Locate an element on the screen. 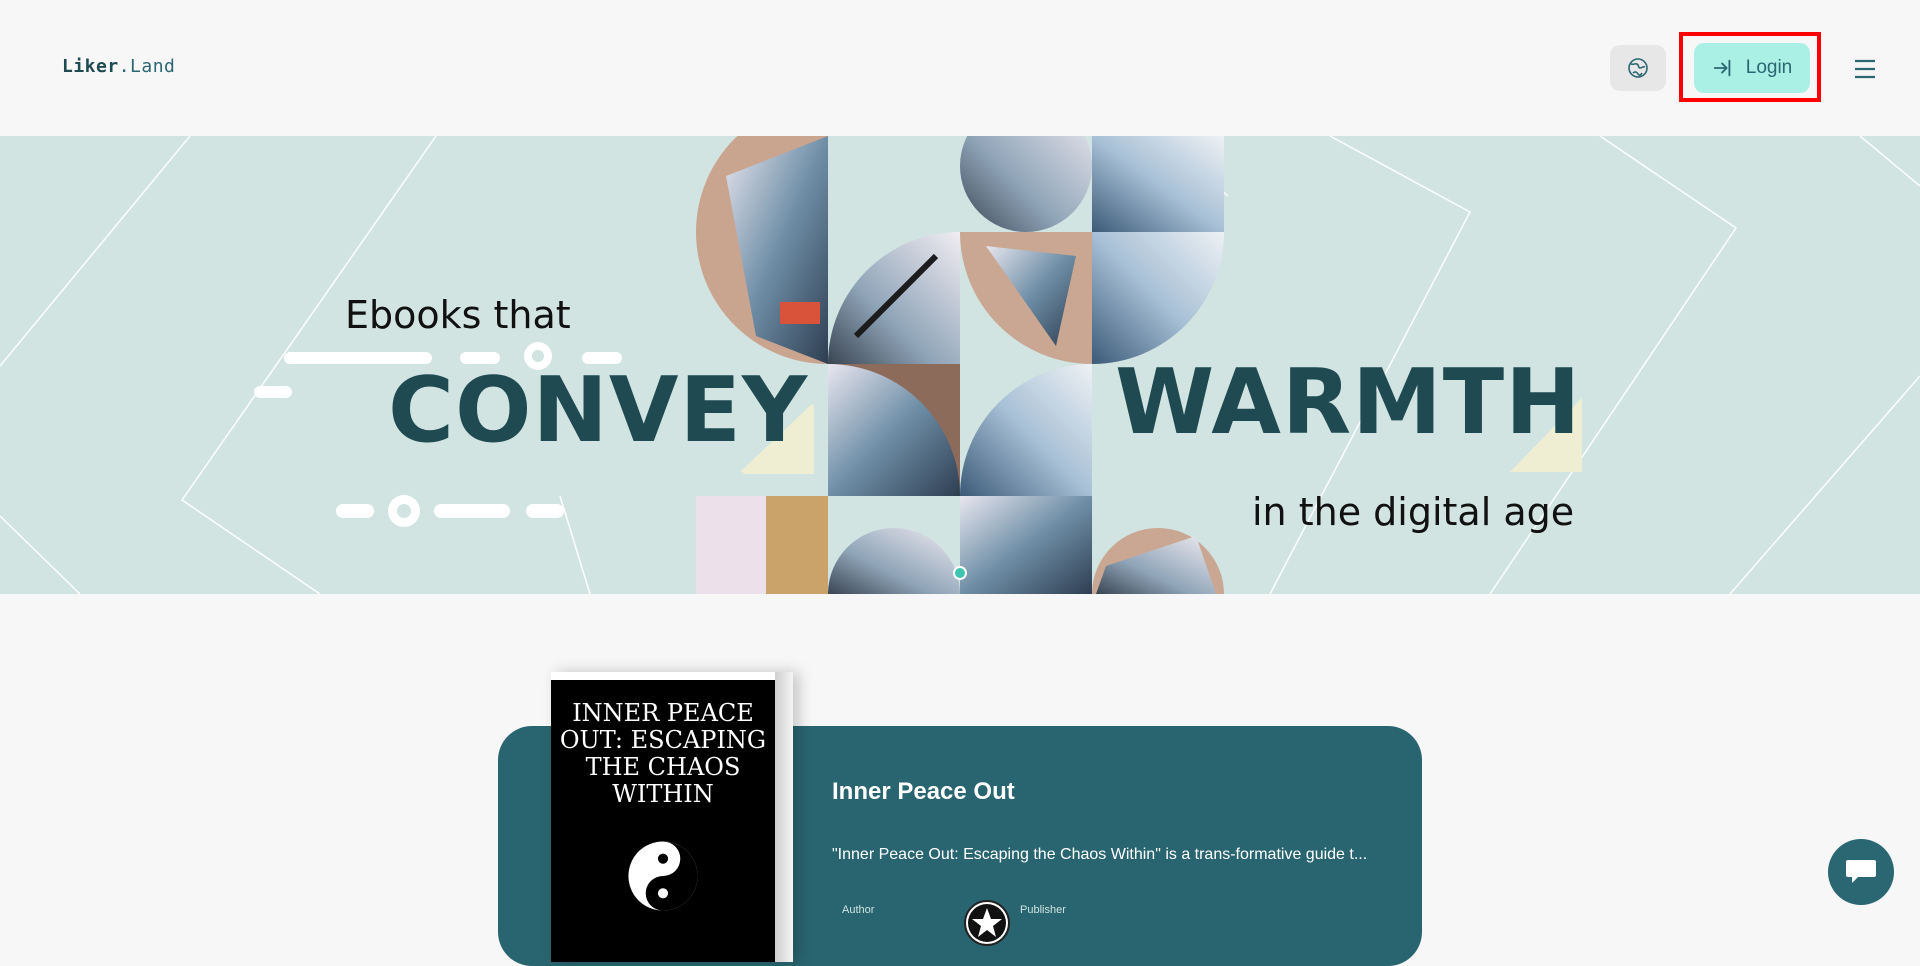  chat-bubble-icon is located at coordinates (1861, 871).